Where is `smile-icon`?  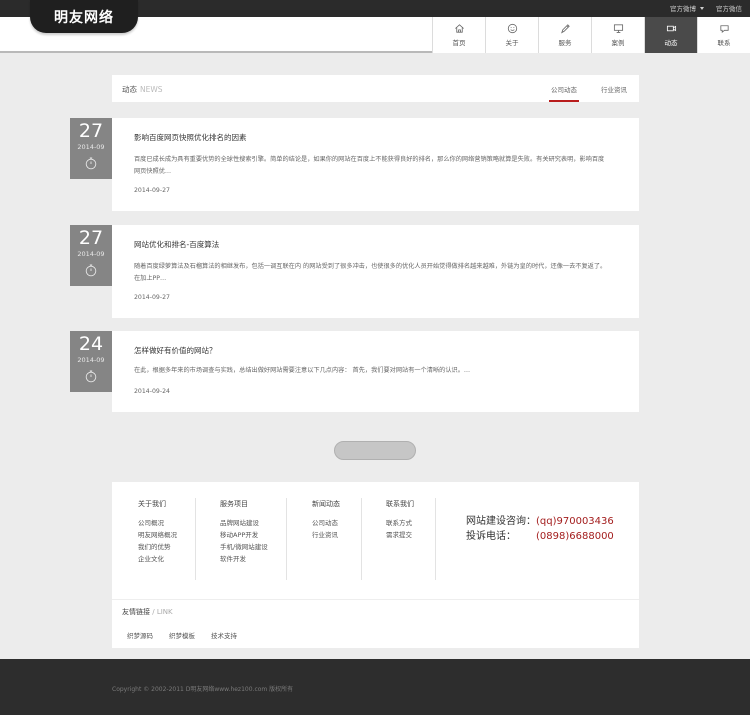 smile-icon is located at coordinates (512, 28).